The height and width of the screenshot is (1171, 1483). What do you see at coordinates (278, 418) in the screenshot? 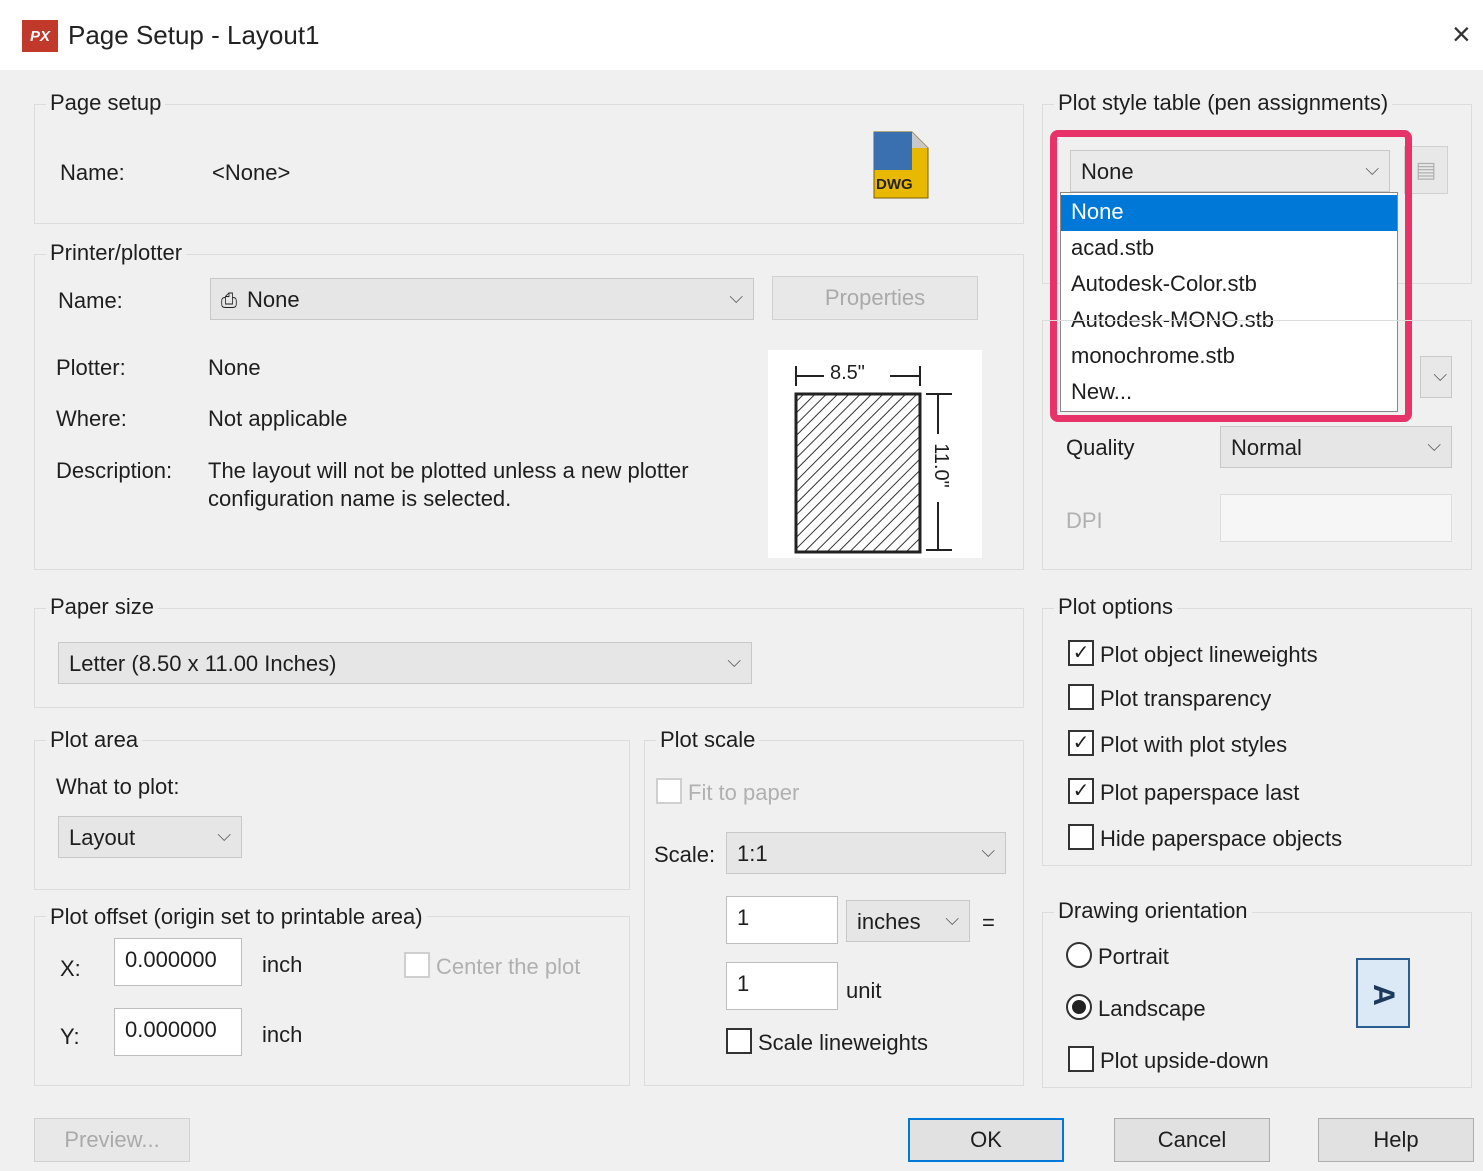
I see `where-value: Not applicable` at bounding box center [278, 418].